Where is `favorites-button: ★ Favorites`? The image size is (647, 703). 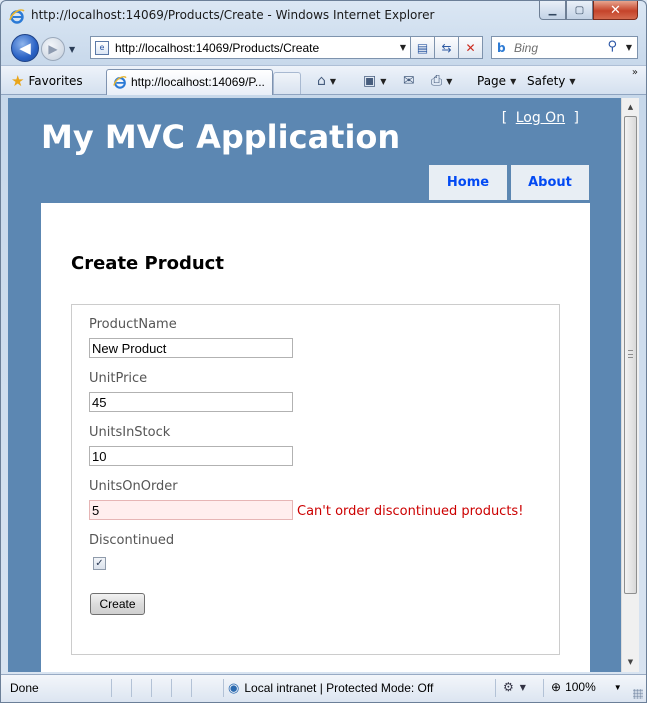 favorites-button: ★ Favorites is located at coordinates (49, 81).